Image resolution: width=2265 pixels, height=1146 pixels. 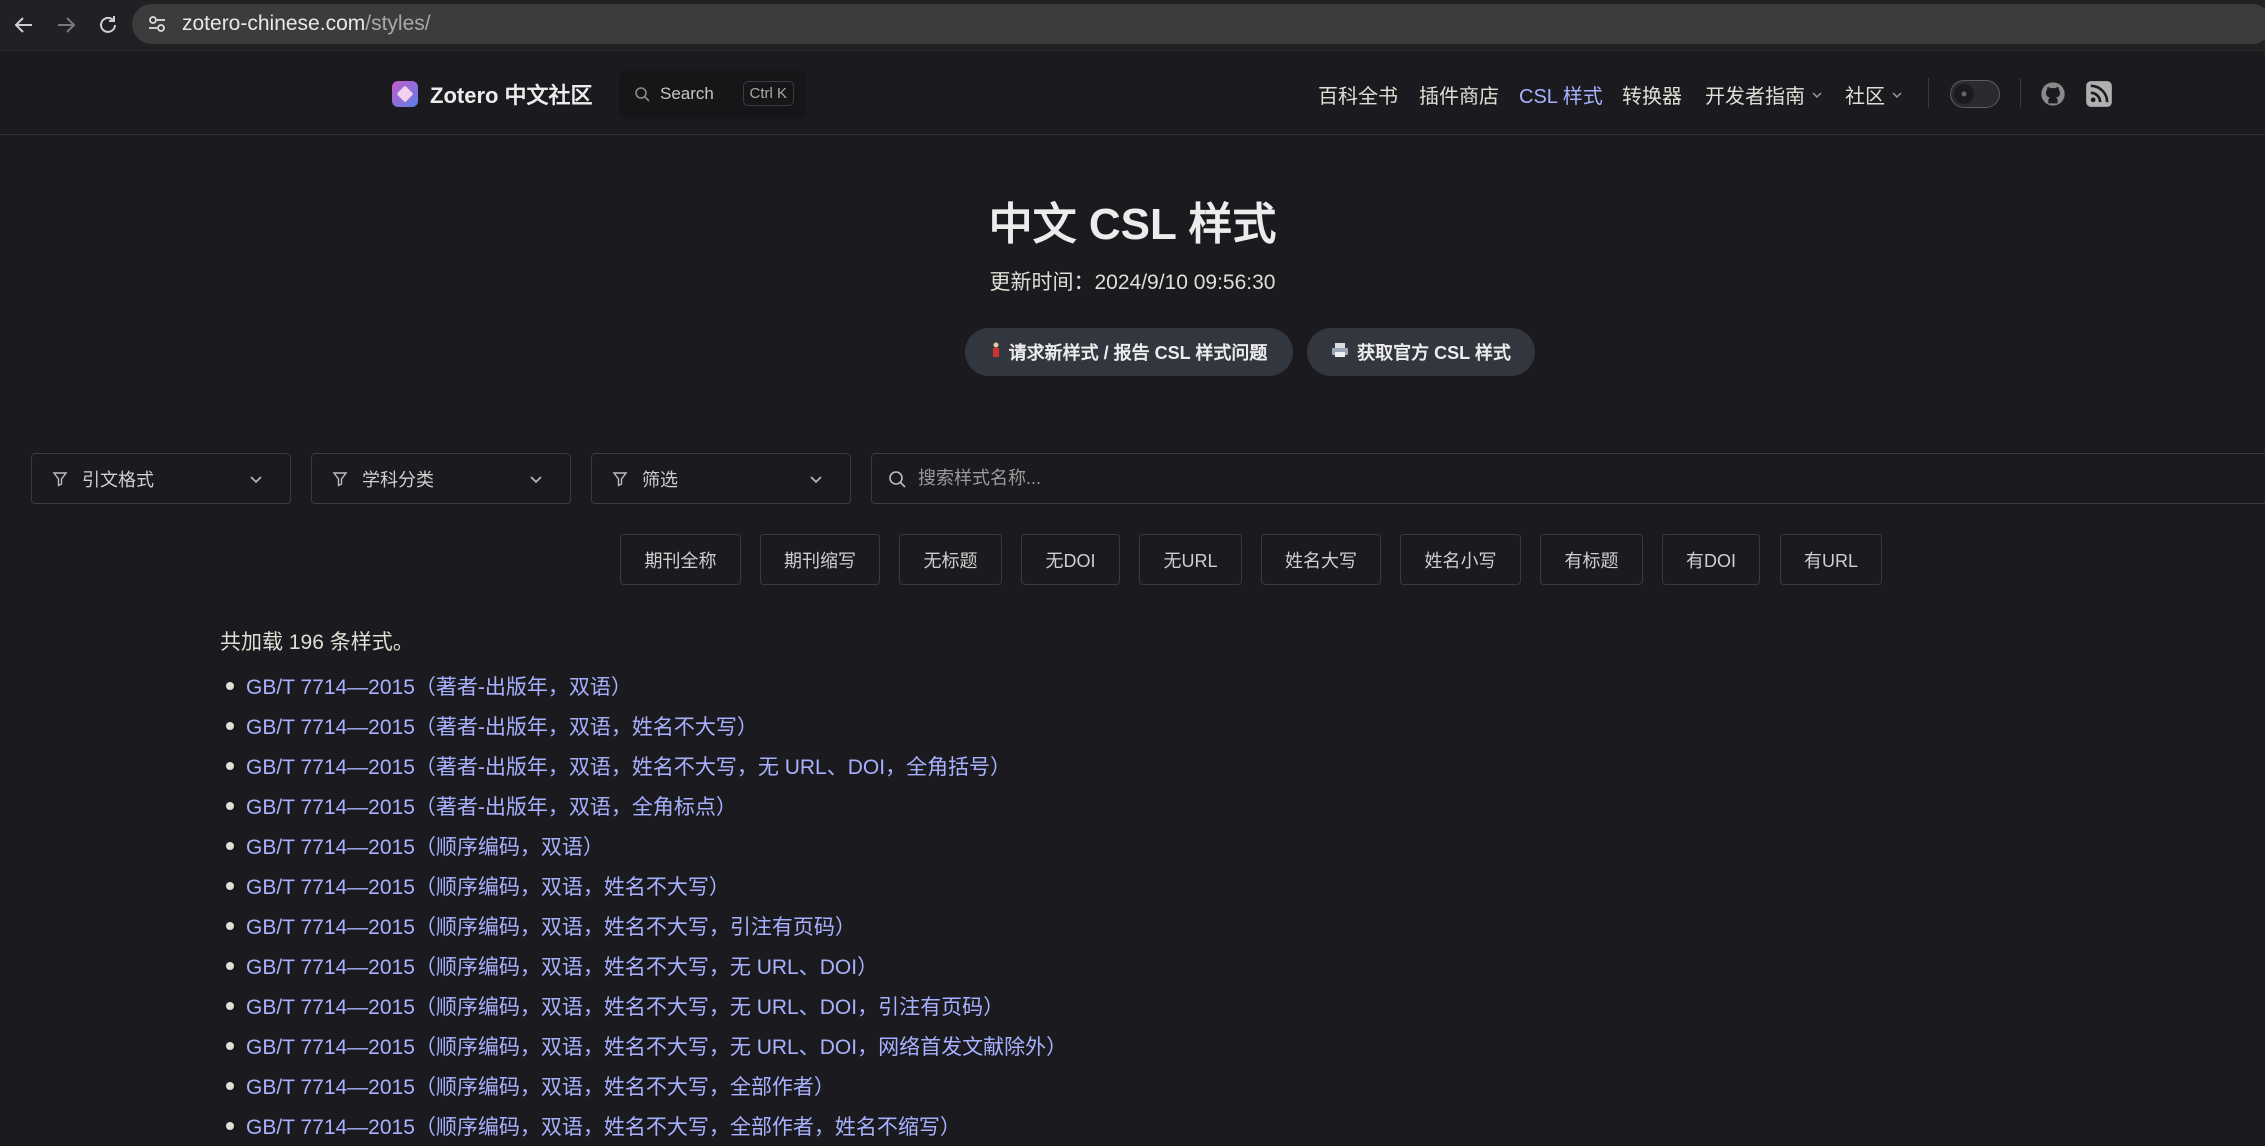 What do you see at coordinates (1459, 94) in the screenshot?
I see `nav-plugin-store: 插件商店` at bounding box center [1459, 94].